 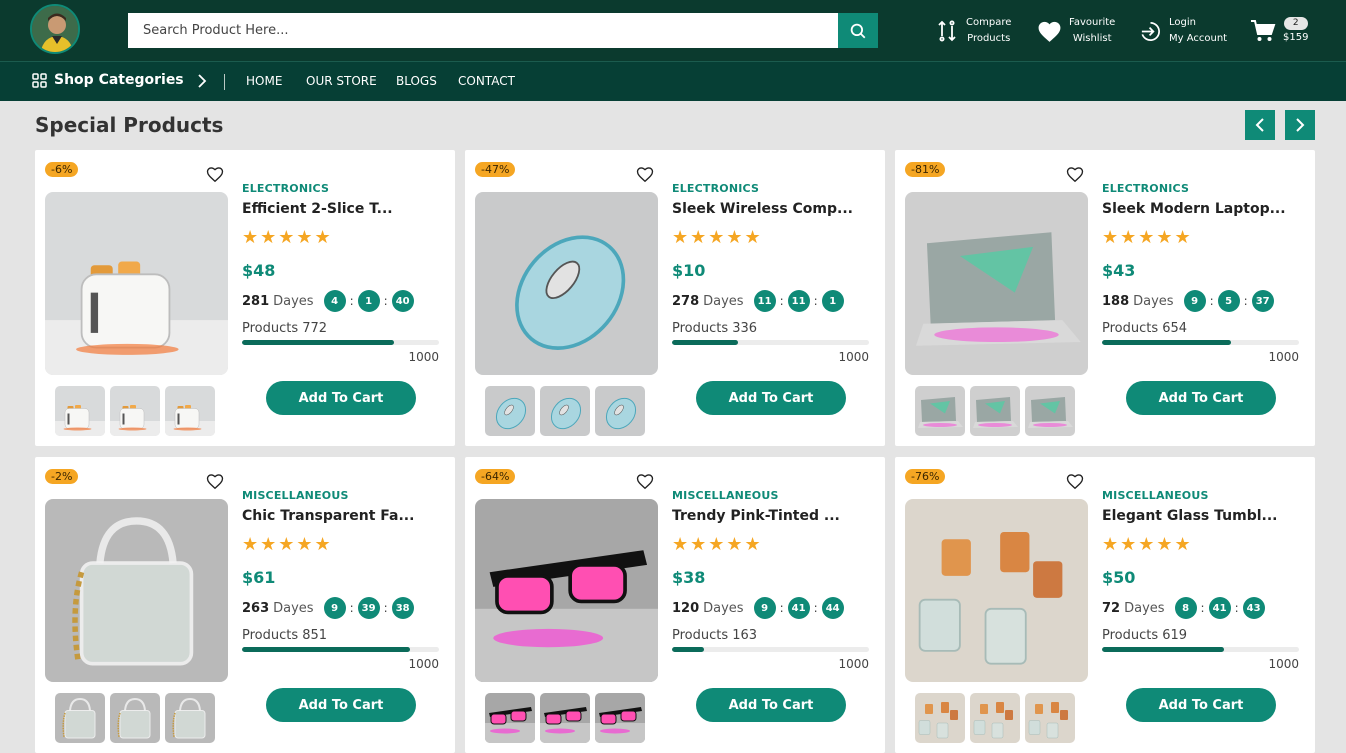 I want to click on stock-progress-fill, so click(x=1166, y=342).